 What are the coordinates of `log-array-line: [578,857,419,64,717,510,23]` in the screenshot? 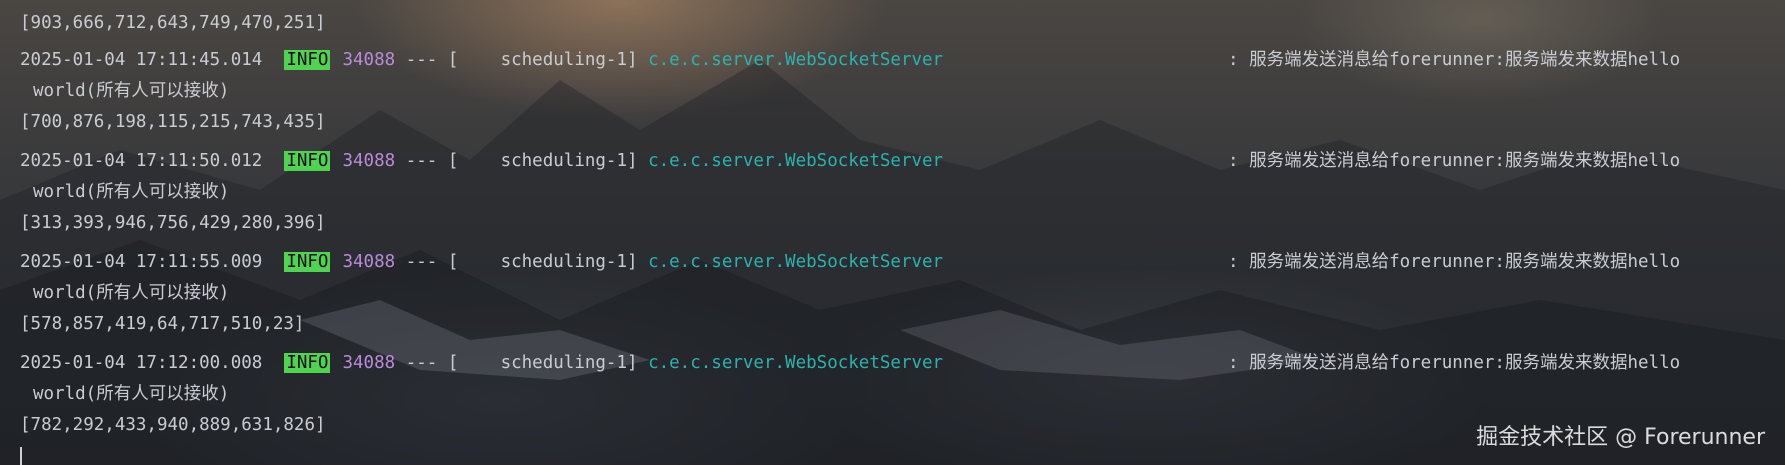 It's located at (162, 324).